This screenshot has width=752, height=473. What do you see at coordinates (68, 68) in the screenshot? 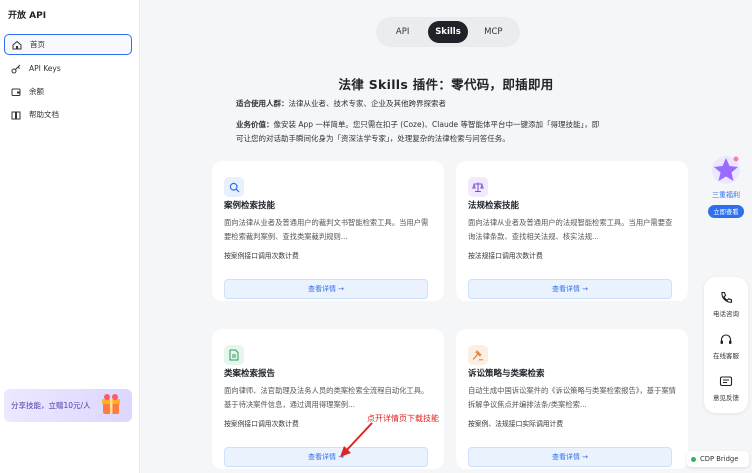
I see `sidebar-item-api-keys: API Keys` at bounding box center [68, 68].